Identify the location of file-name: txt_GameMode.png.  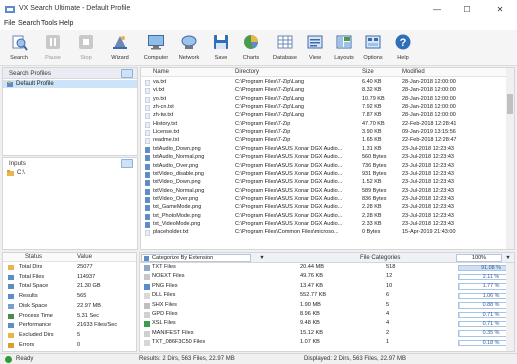
(177, 207).